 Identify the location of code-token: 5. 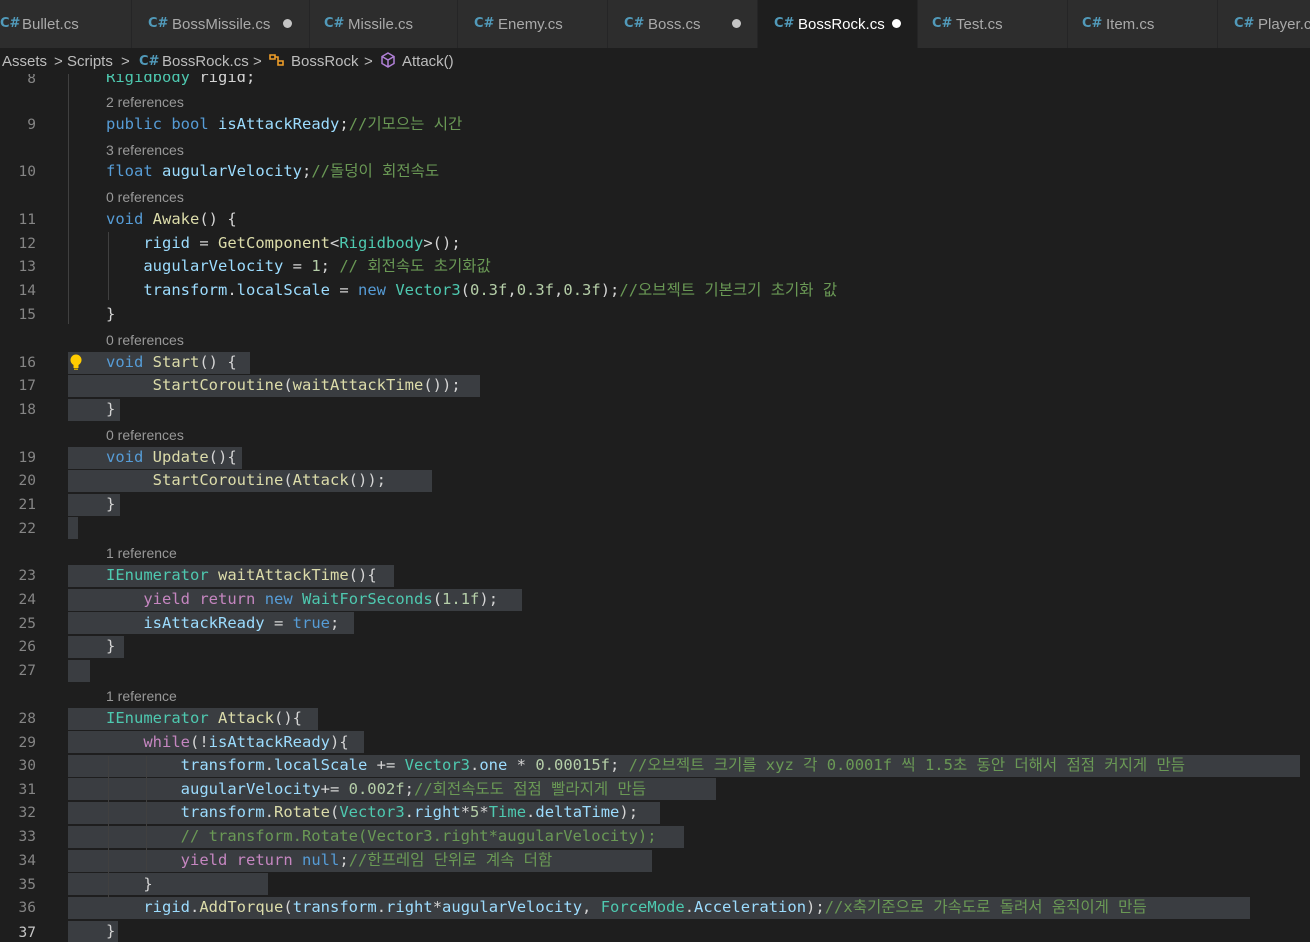
(475, 812).